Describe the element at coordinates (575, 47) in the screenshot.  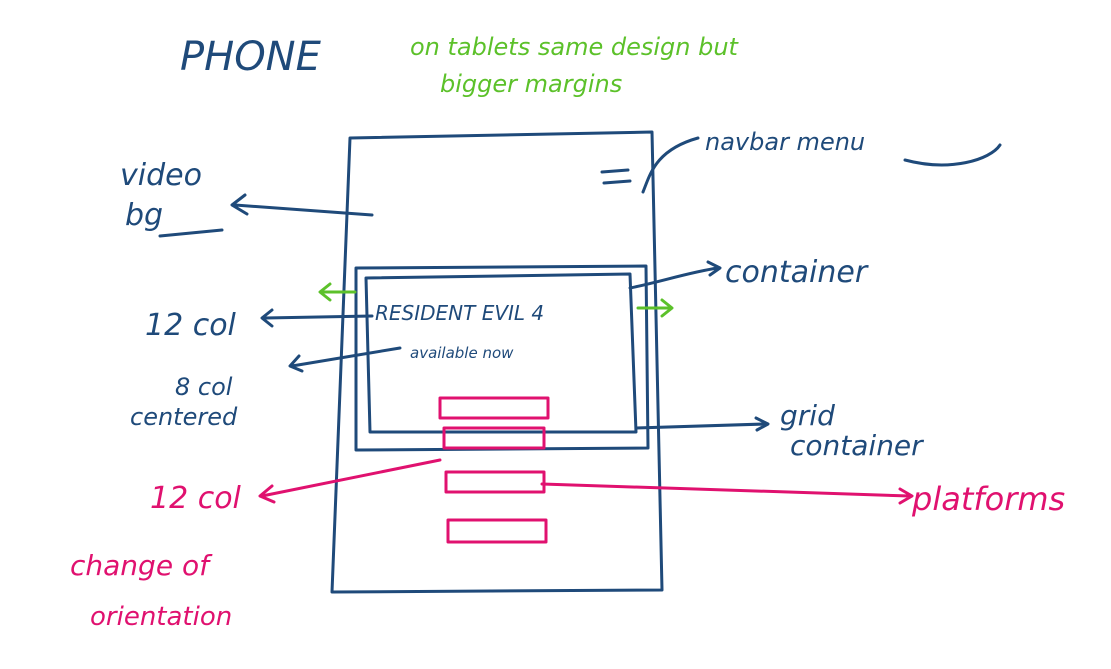
I see `tablet-note-line1: on tablets same design but` at that location.